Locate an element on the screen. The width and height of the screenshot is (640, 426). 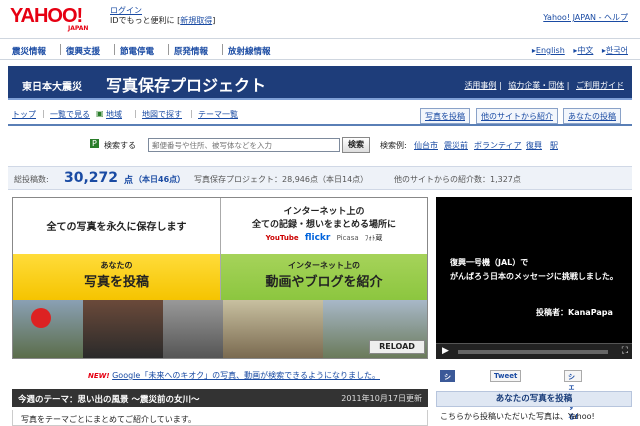
yahoo-share-button: シェアする! is located at coordinates (573, 395).